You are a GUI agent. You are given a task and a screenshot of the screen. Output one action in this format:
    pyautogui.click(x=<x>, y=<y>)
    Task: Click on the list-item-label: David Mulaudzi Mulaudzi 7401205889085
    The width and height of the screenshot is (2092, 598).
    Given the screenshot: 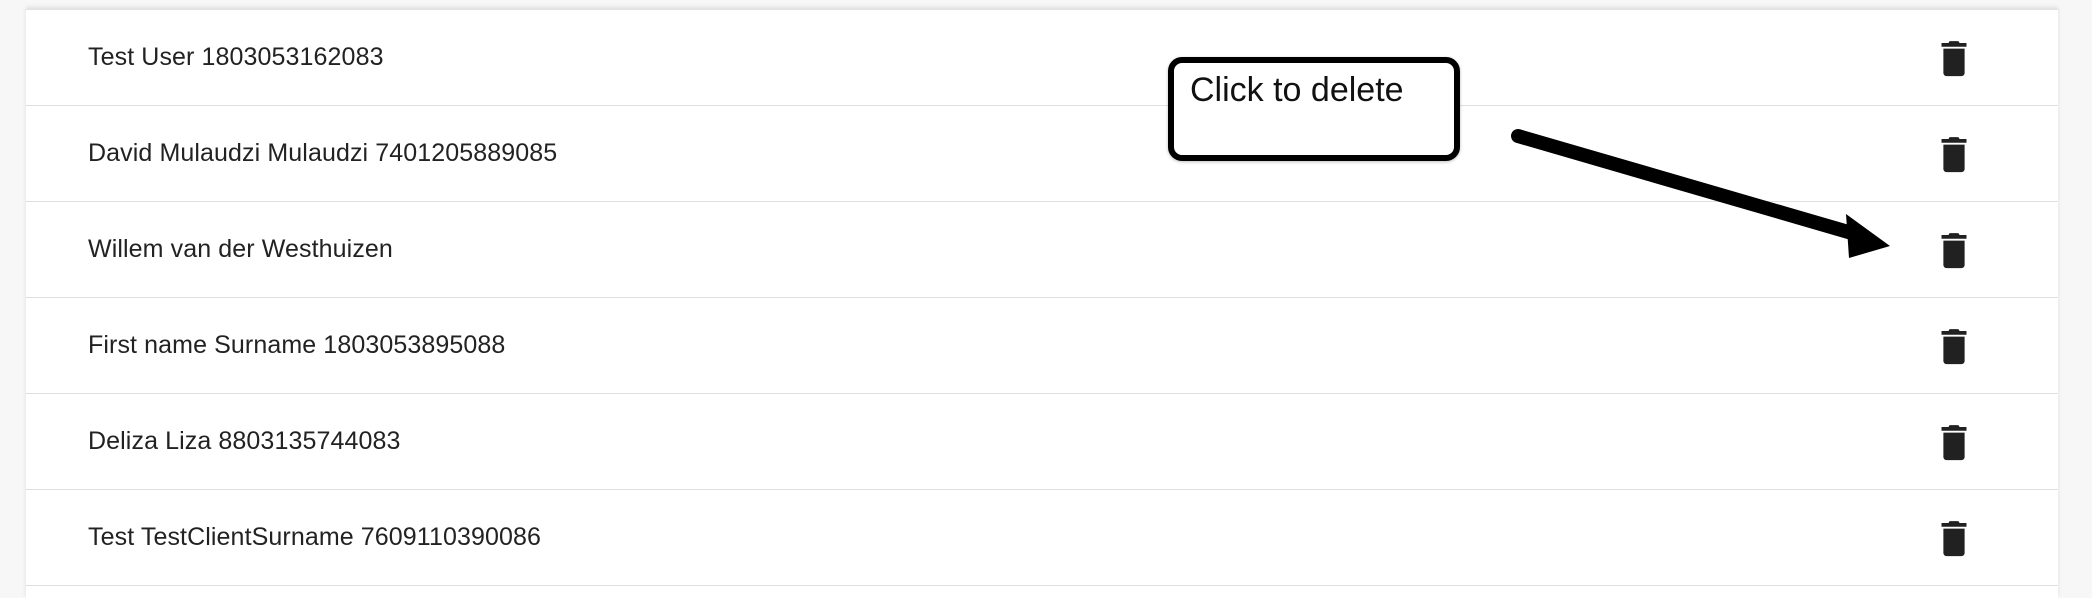 What is the action you would take?
    pyautogui.click(x=323, y=153)
    